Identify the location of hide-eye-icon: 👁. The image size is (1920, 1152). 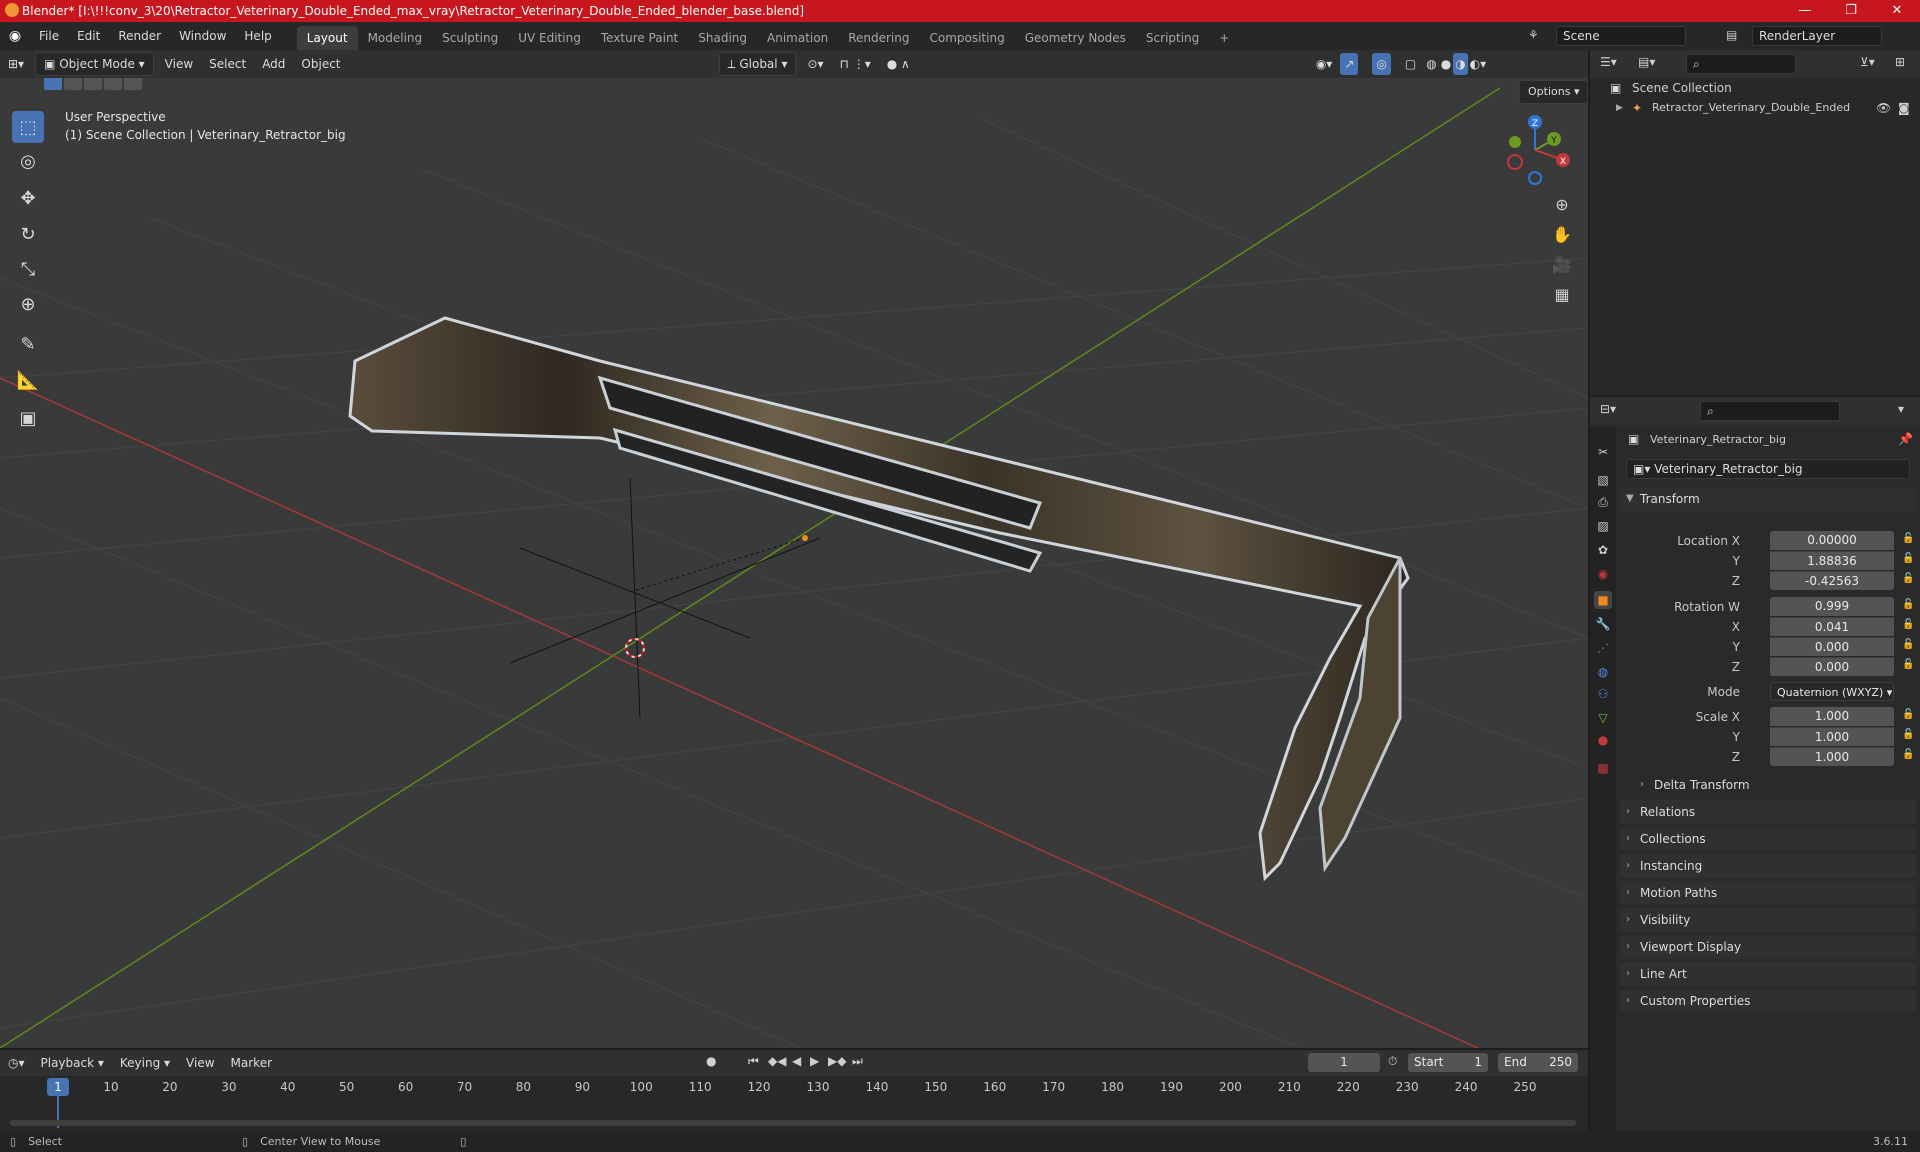
(1883, 108).